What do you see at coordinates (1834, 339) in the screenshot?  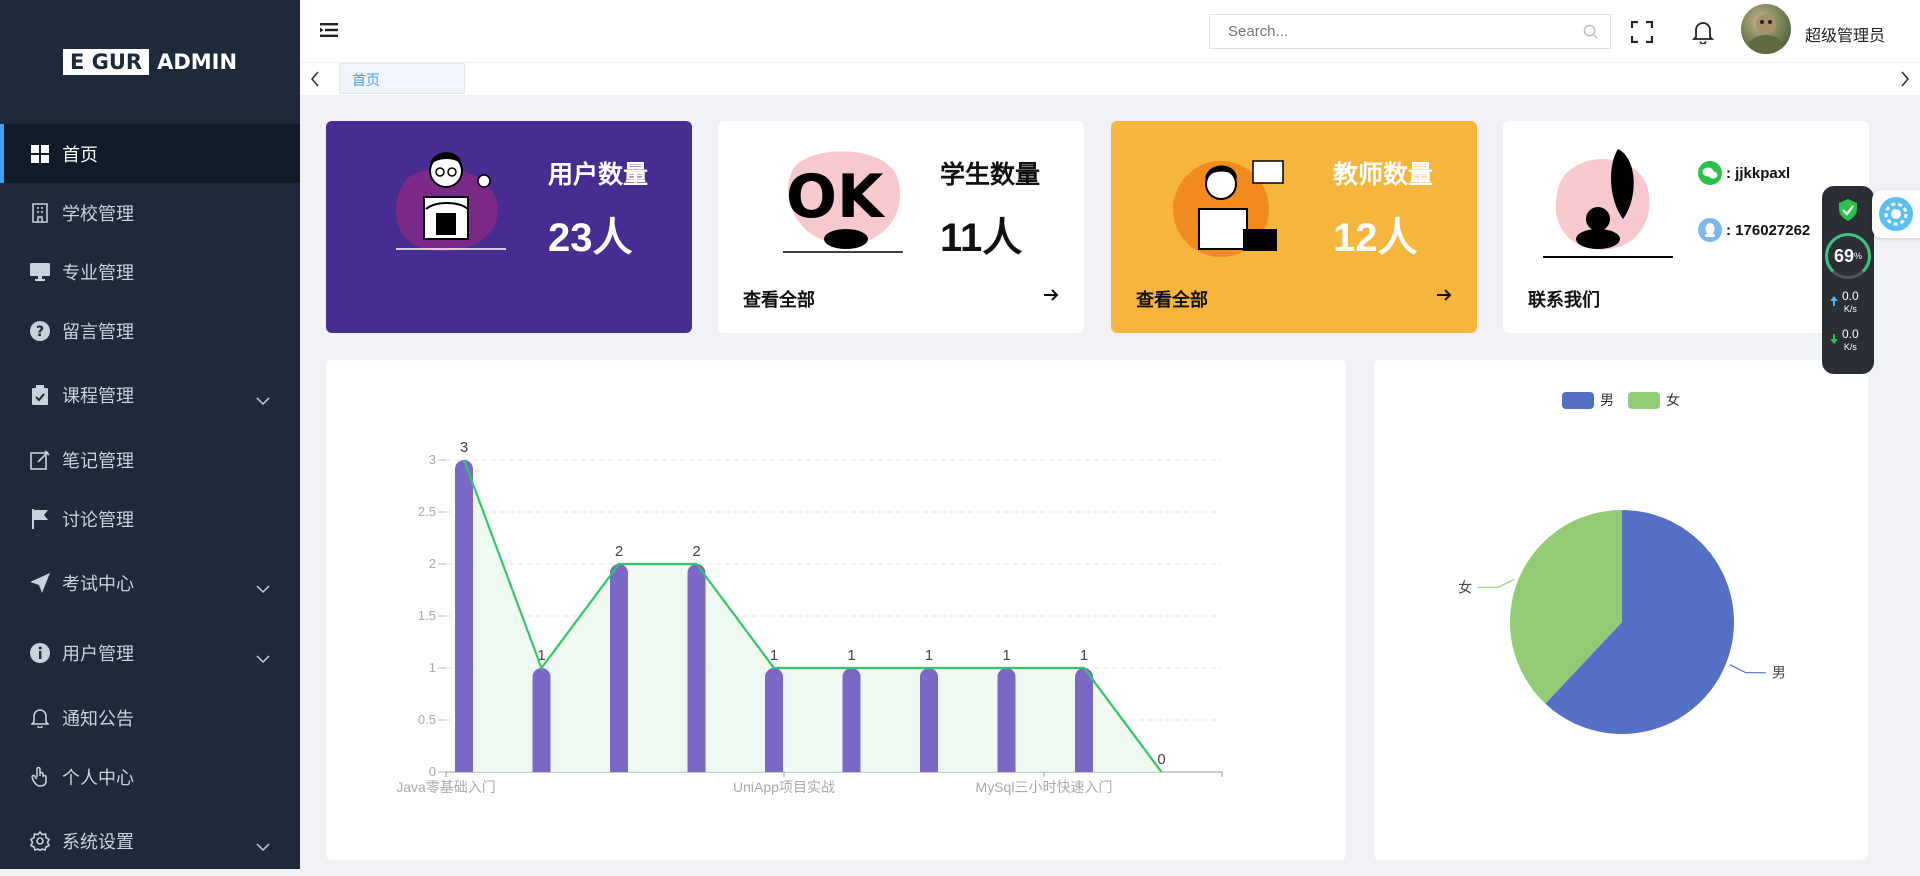 I see `download-arrow-icon` at bounding box center [1834, 339].